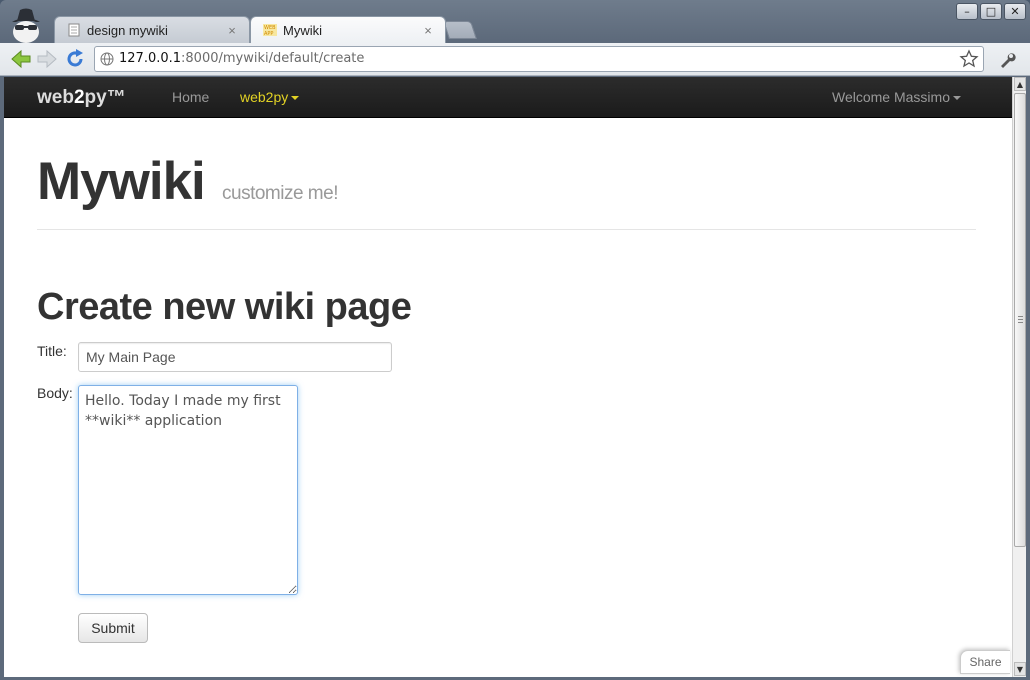 This screenshot has height=680, width=1030. I want to click on vertical-scrollbar: ▲ ▼, so click(1019, 377).